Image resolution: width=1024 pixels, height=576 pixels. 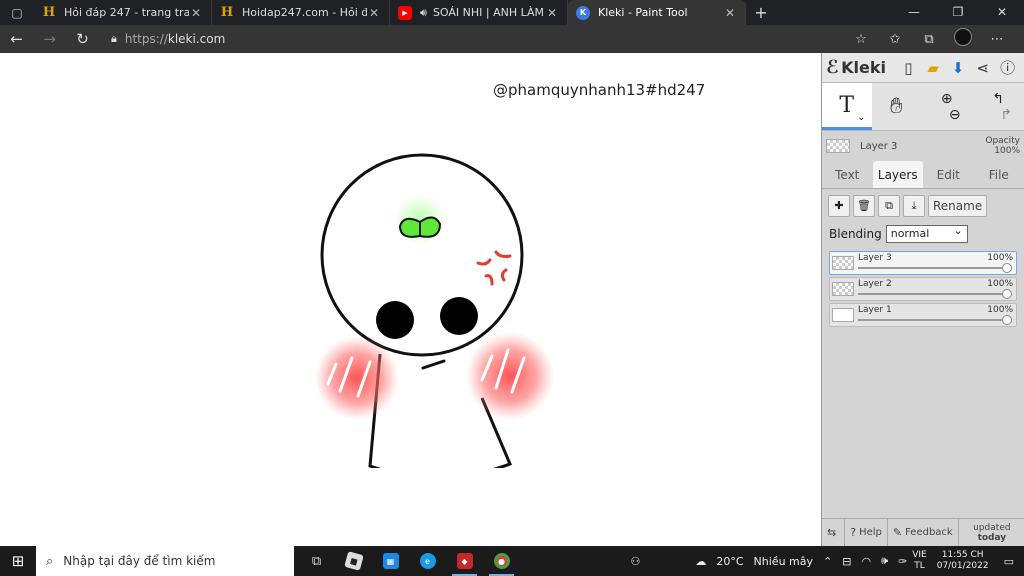 What do you see at coordinates (864, 206) in the screenshot?
I see `delete-layer-button: 🗑︎` at bounding box center [864, 206].